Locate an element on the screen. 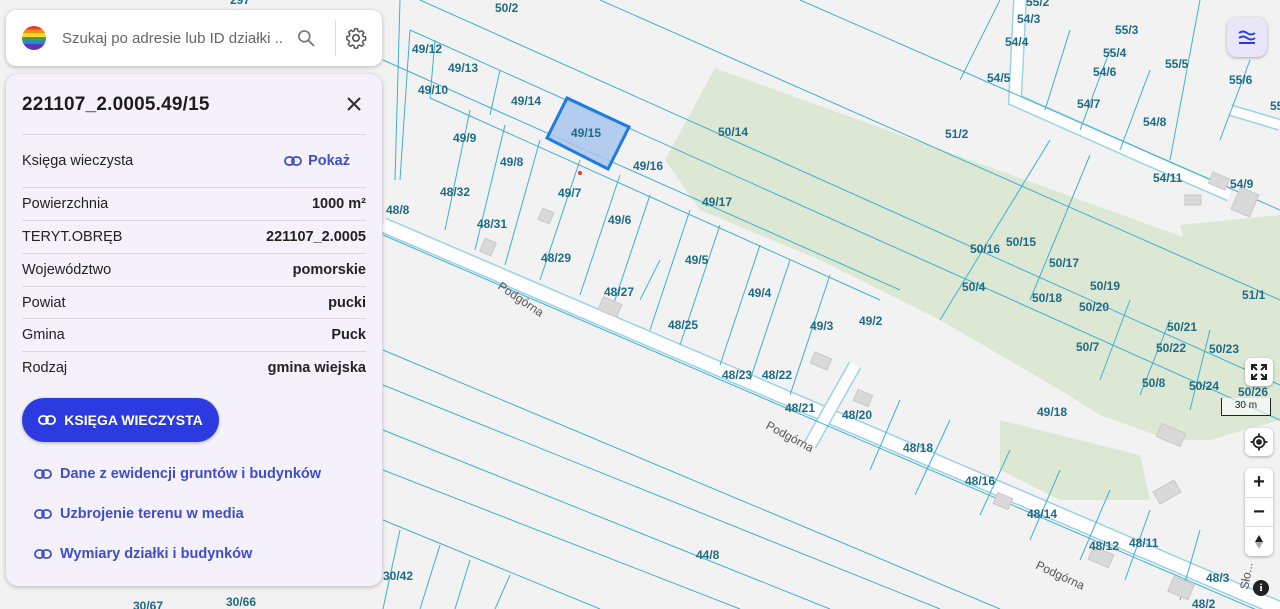  search-bar is located at coordinates (194, 38).